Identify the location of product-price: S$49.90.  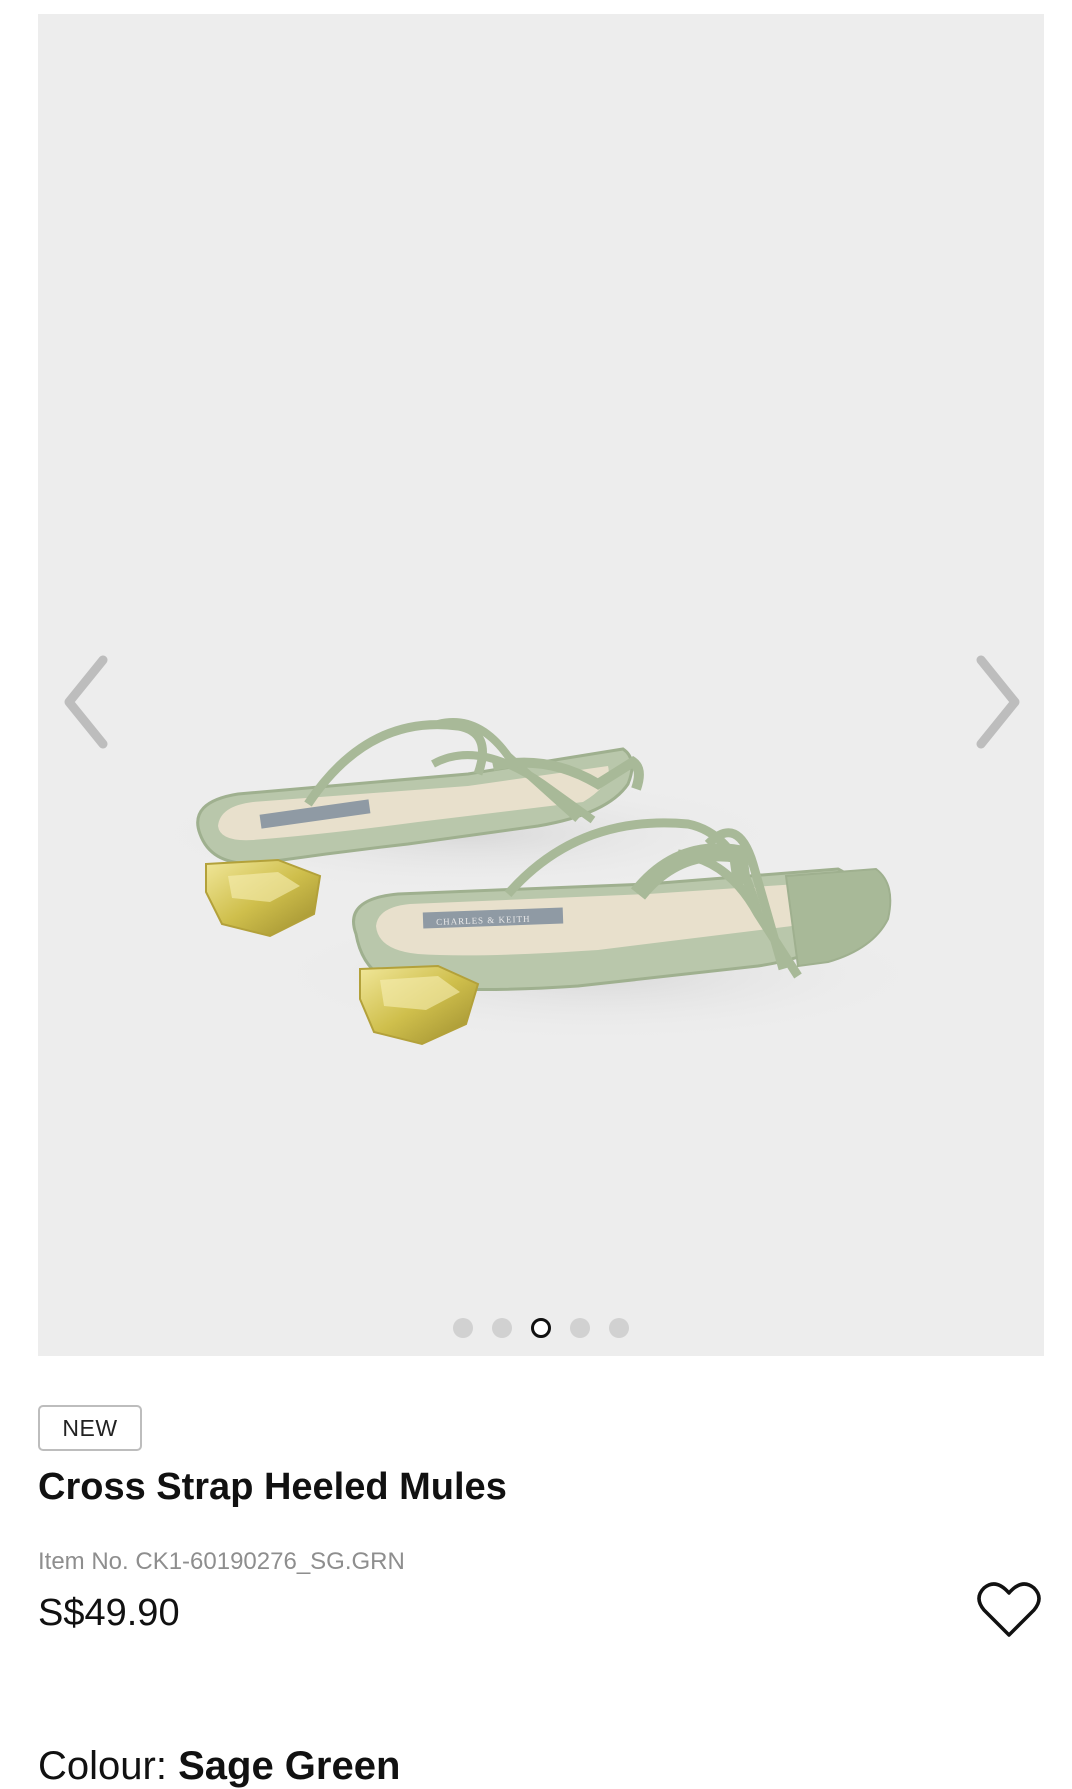
(109, 1613).